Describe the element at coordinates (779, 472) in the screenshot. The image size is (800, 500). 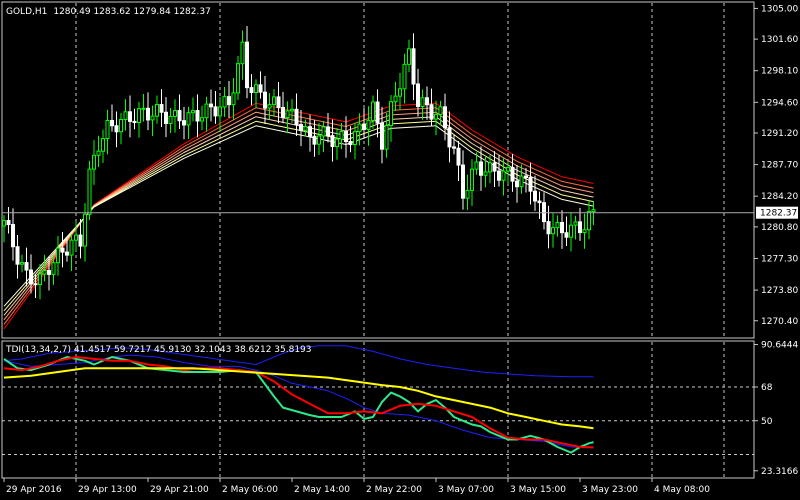
I see `indicator-tick-label: 23.3166` at that location.